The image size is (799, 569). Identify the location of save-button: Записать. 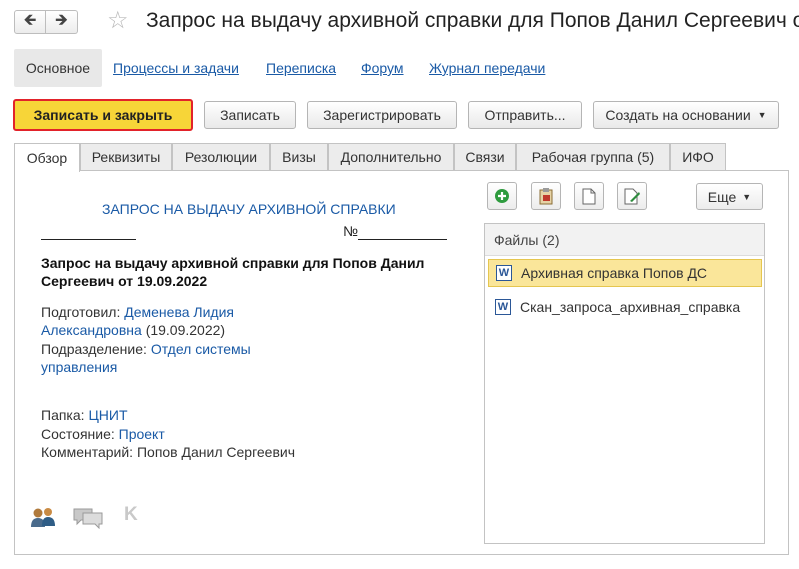
(250, 115).